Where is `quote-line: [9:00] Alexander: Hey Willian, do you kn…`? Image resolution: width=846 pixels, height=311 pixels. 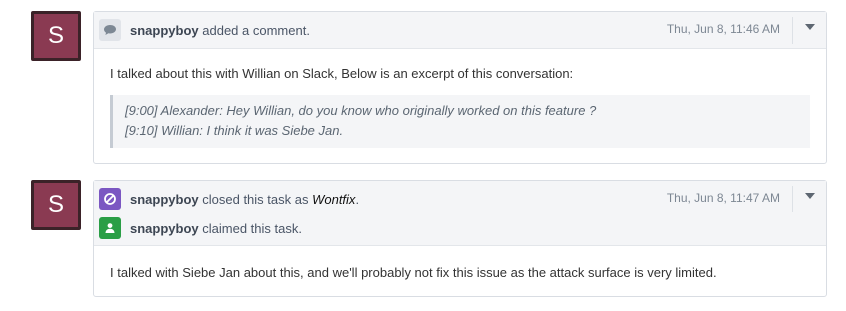
quote-line: [9:00] Alexander: Hey Willian, do you kn… is located at coordinates (361, 110).